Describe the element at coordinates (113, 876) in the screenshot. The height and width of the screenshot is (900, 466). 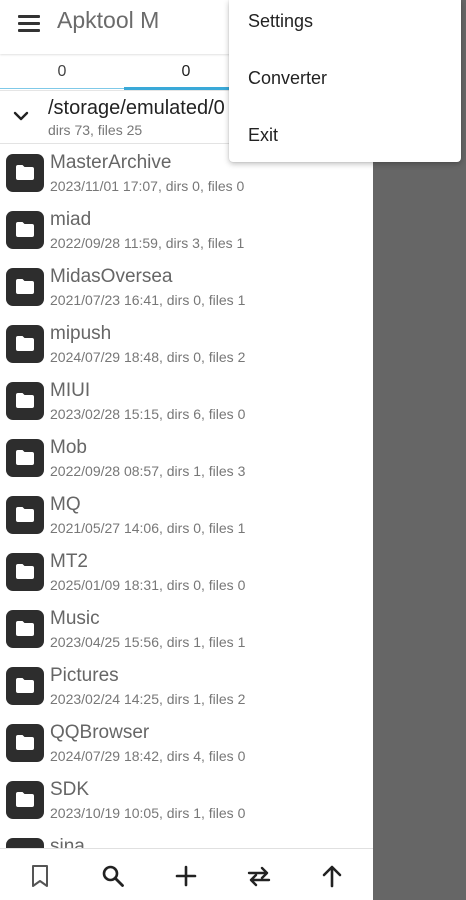
I see `search-icon` at that location.